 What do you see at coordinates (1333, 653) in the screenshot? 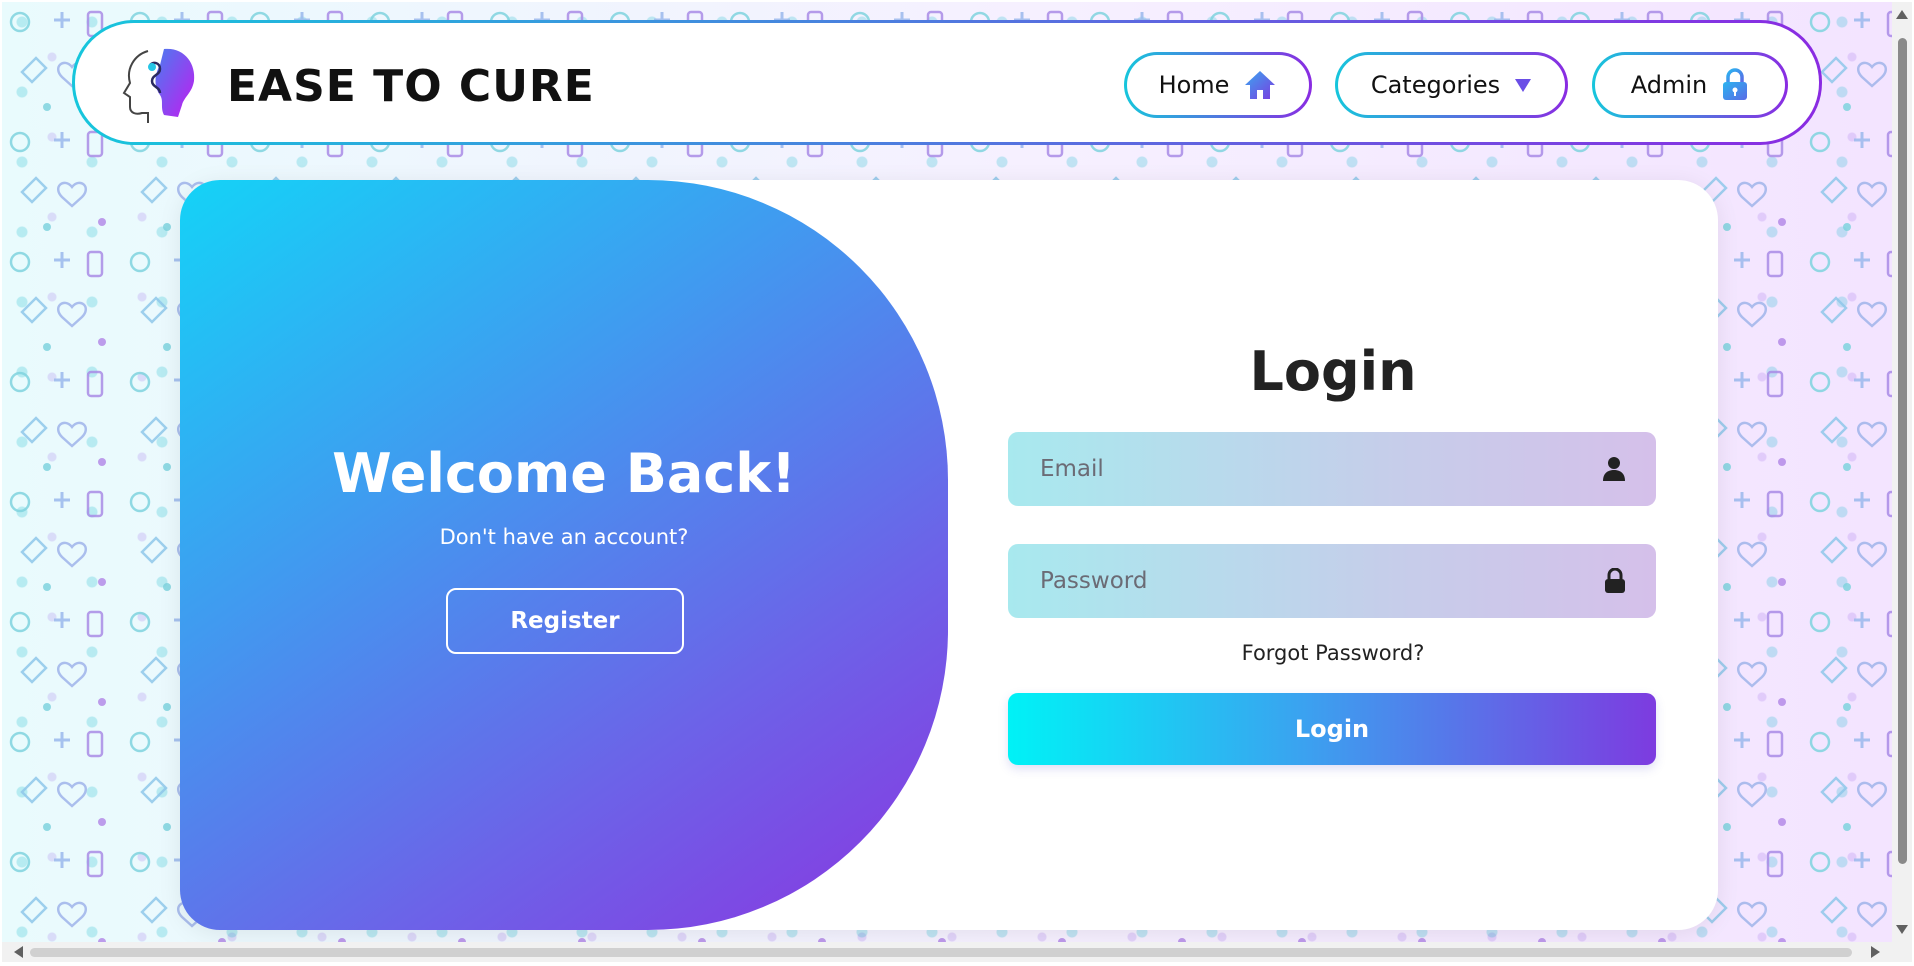
I see `forgot-password-link: Forgot Password?` at bounding box center [1333, 653].